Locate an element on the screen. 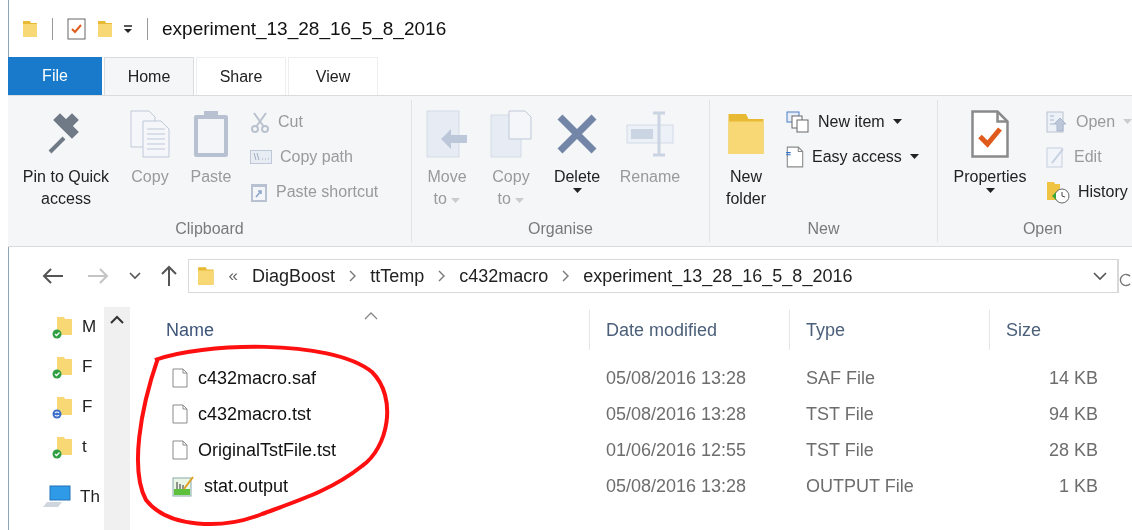  file-size: 1 KB is located at coordinates (1078, 486).